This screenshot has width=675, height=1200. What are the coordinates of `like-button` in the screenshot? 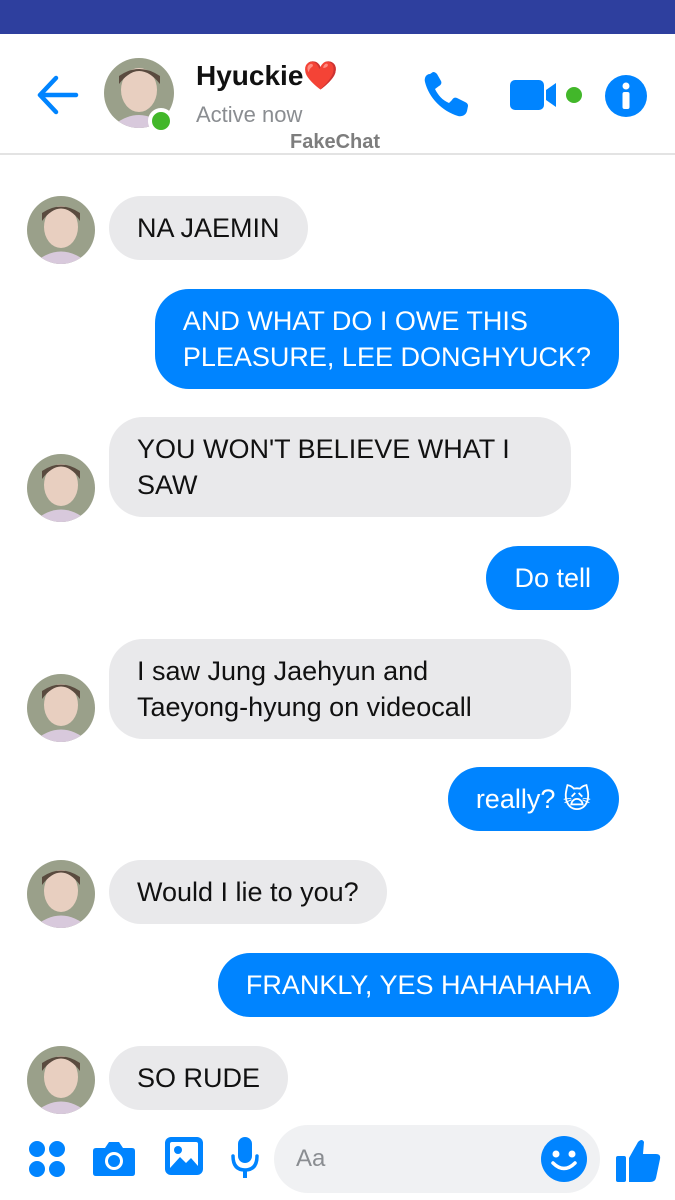 It's located at (638, 1160).